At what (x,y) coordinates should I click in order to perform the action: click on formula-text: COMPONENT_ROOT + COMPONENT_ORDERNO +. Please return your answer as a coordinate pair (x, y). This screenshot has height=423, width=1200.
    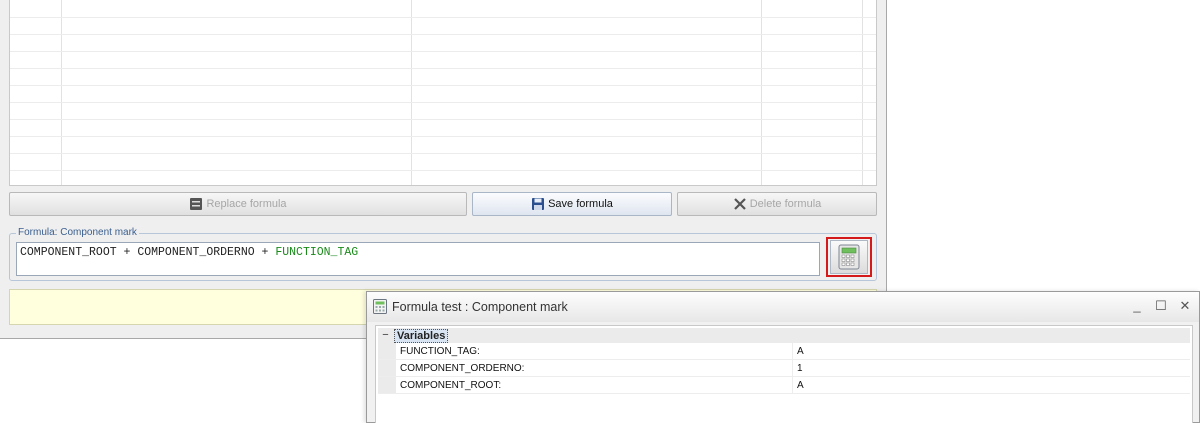
    Looking at the image, I should click on (148, 252).